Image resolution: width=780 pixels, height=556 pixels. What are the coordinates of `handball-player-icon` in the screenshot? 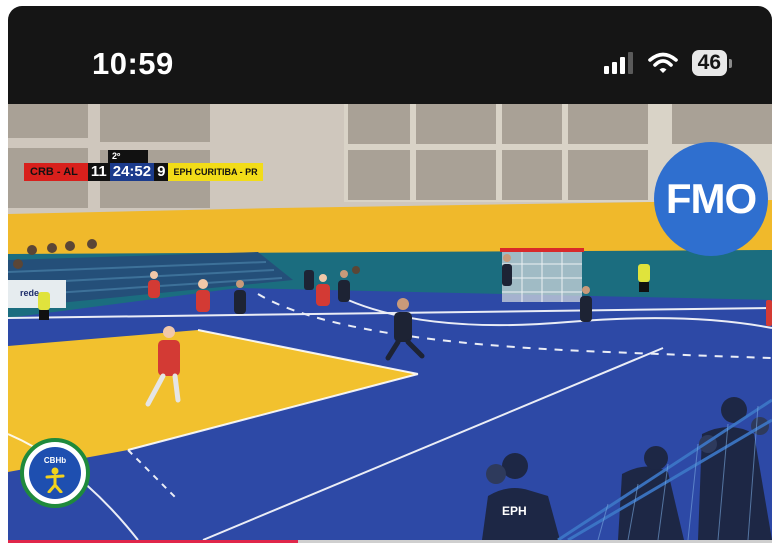 It's located at (55, 480).